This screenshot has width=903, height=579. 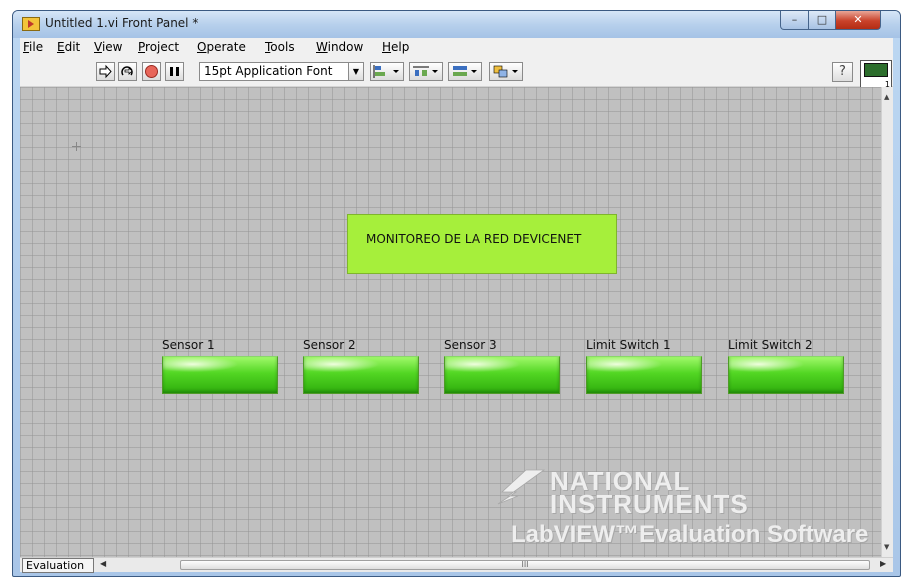 What do you see at coordinates (842, 72) in the screenshot?
I see `context-help-button: ?` at bounding box center [842, 72].